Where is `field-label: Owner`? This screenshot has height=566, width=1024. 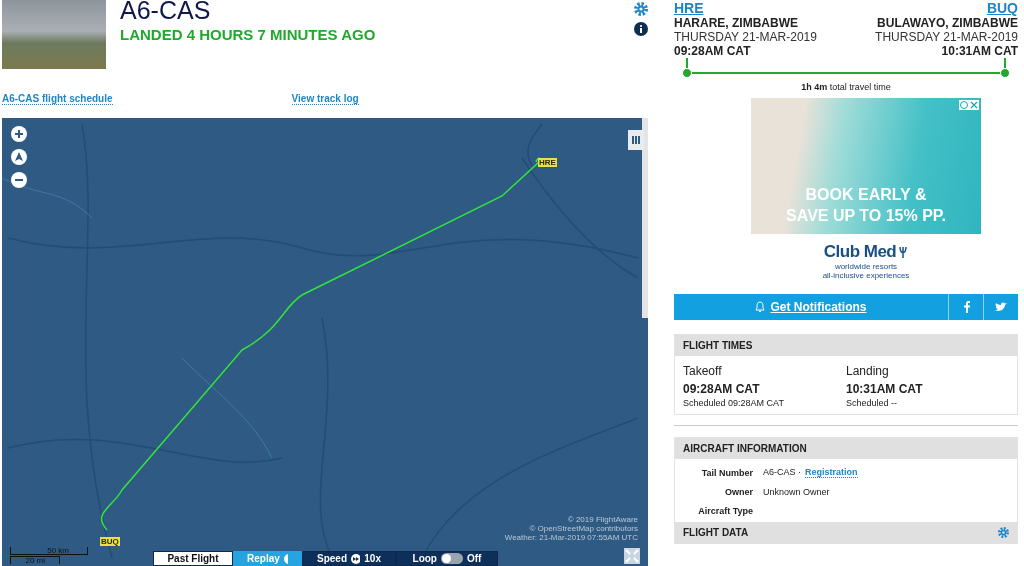 field-label: Owner is located at coordinates (738, 492).